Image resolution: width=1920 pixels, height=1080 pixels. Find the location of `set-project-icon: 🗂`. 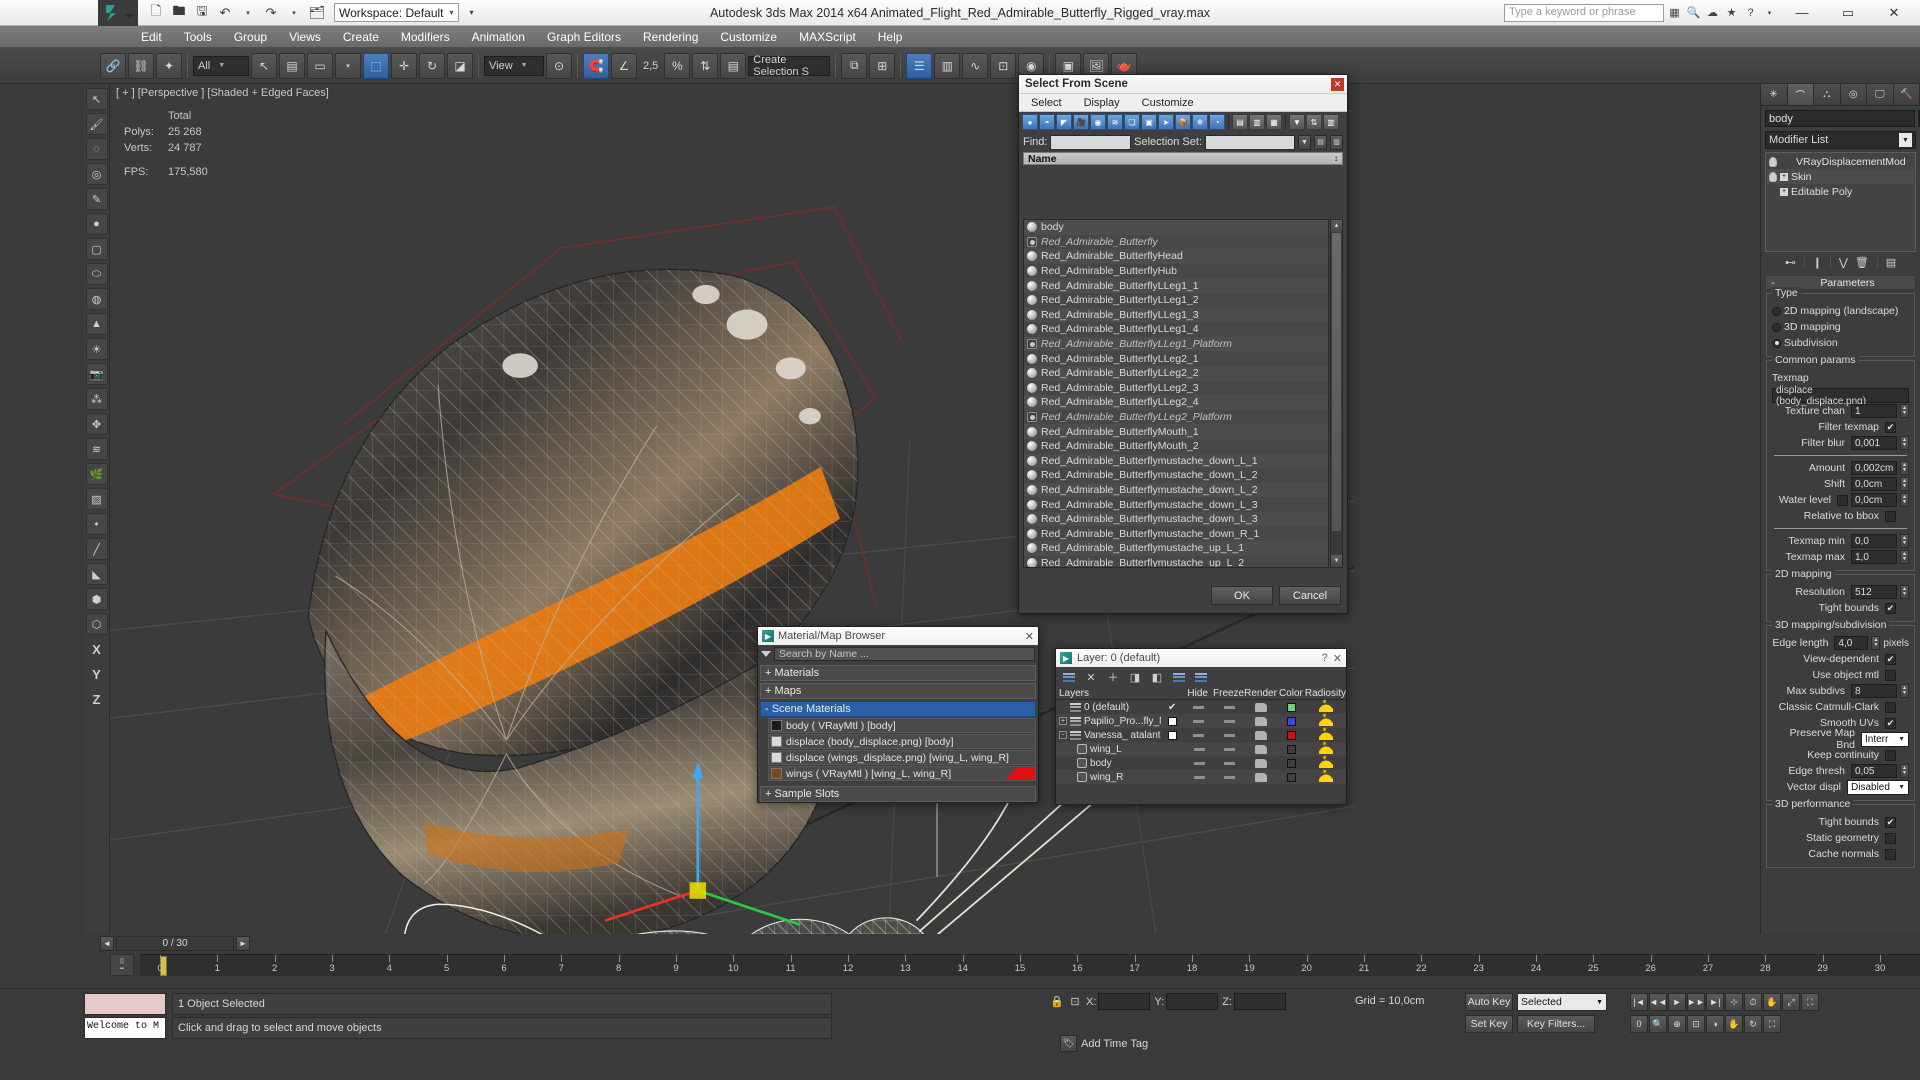

set-project-icon: 🗂 is located at coordinates (317, 13).